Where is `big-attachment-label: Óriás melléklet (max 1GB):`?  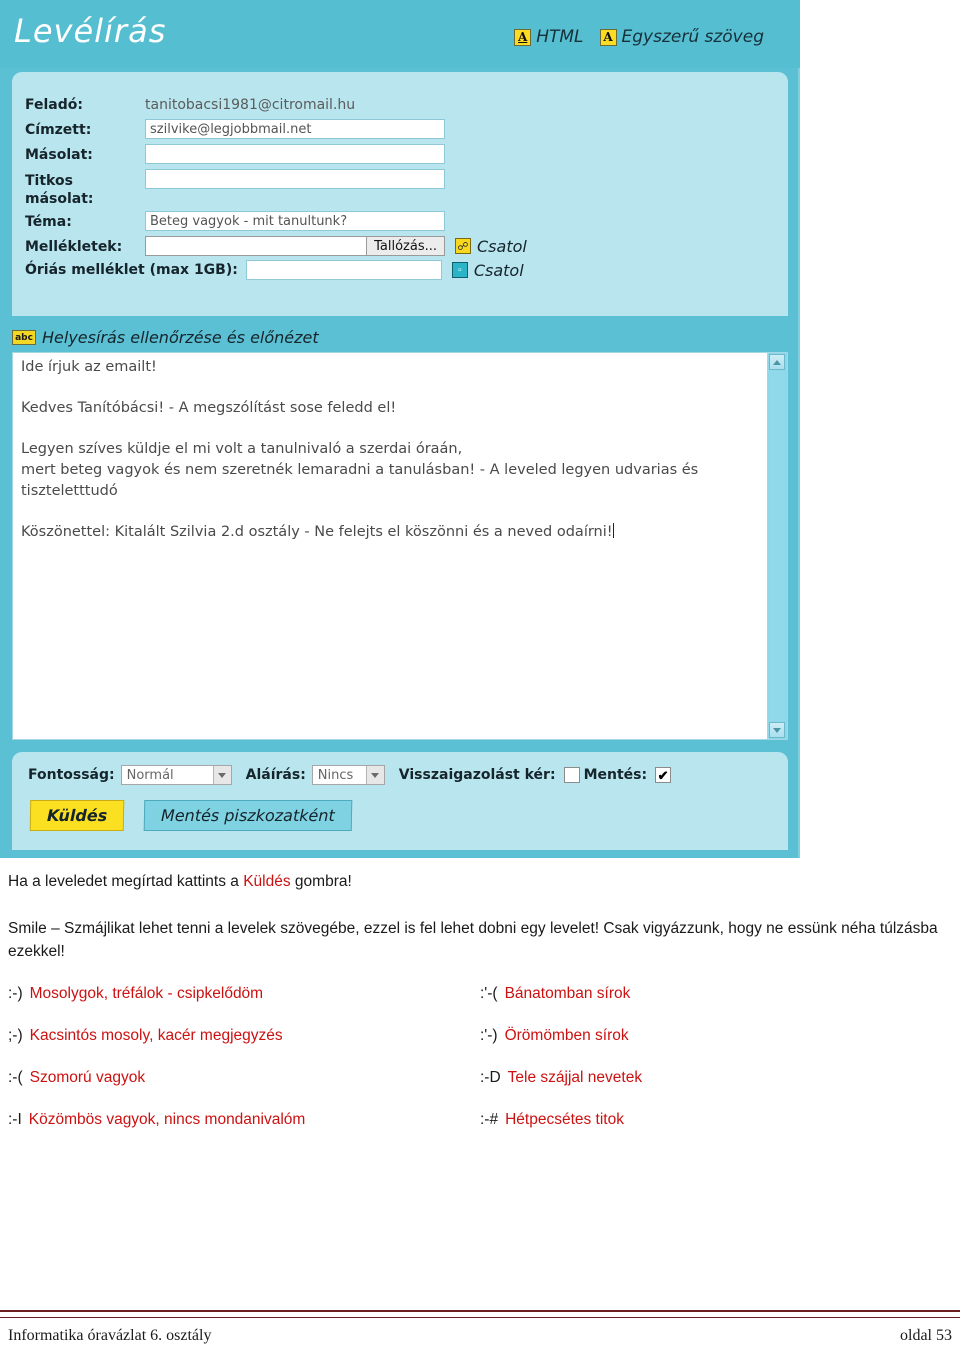
big-attachment-label: Óriás melléklet (max 1GB): is located at coordinates (131, 270).